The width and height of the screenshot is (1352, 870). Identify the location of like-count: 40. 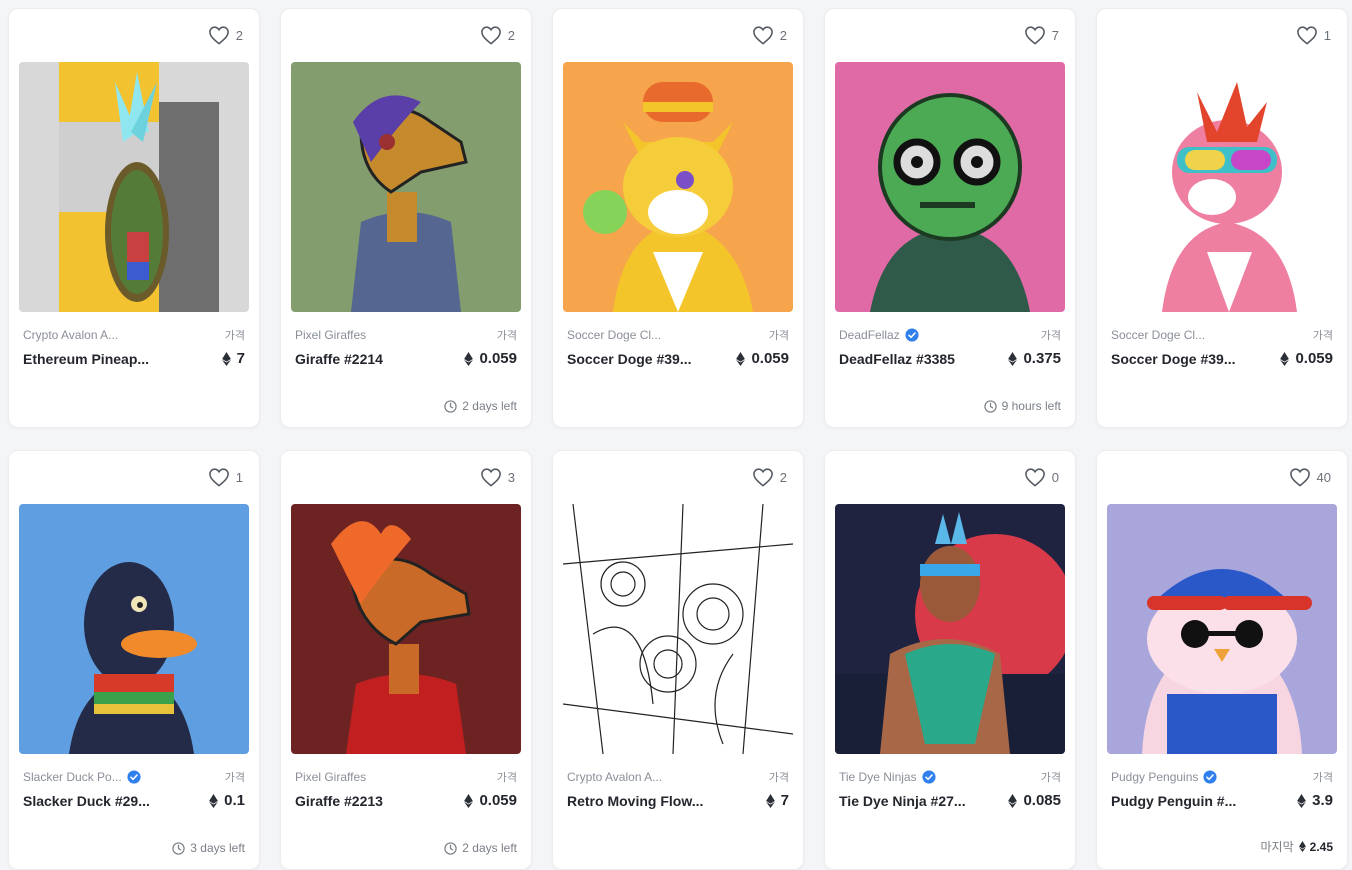
(1323, 477).